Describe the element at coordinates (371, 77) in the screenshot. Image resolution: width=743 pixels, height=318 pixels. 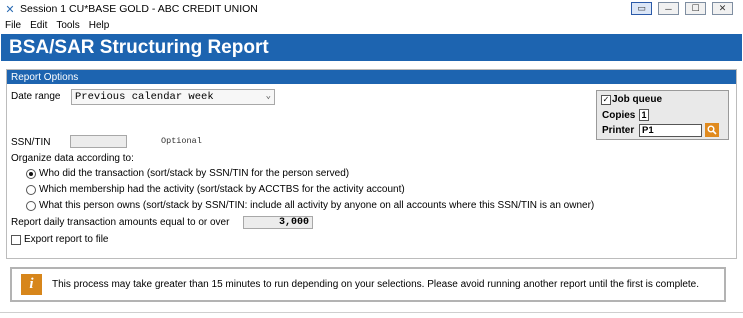
I see `panel-title: Report Options` at that location.